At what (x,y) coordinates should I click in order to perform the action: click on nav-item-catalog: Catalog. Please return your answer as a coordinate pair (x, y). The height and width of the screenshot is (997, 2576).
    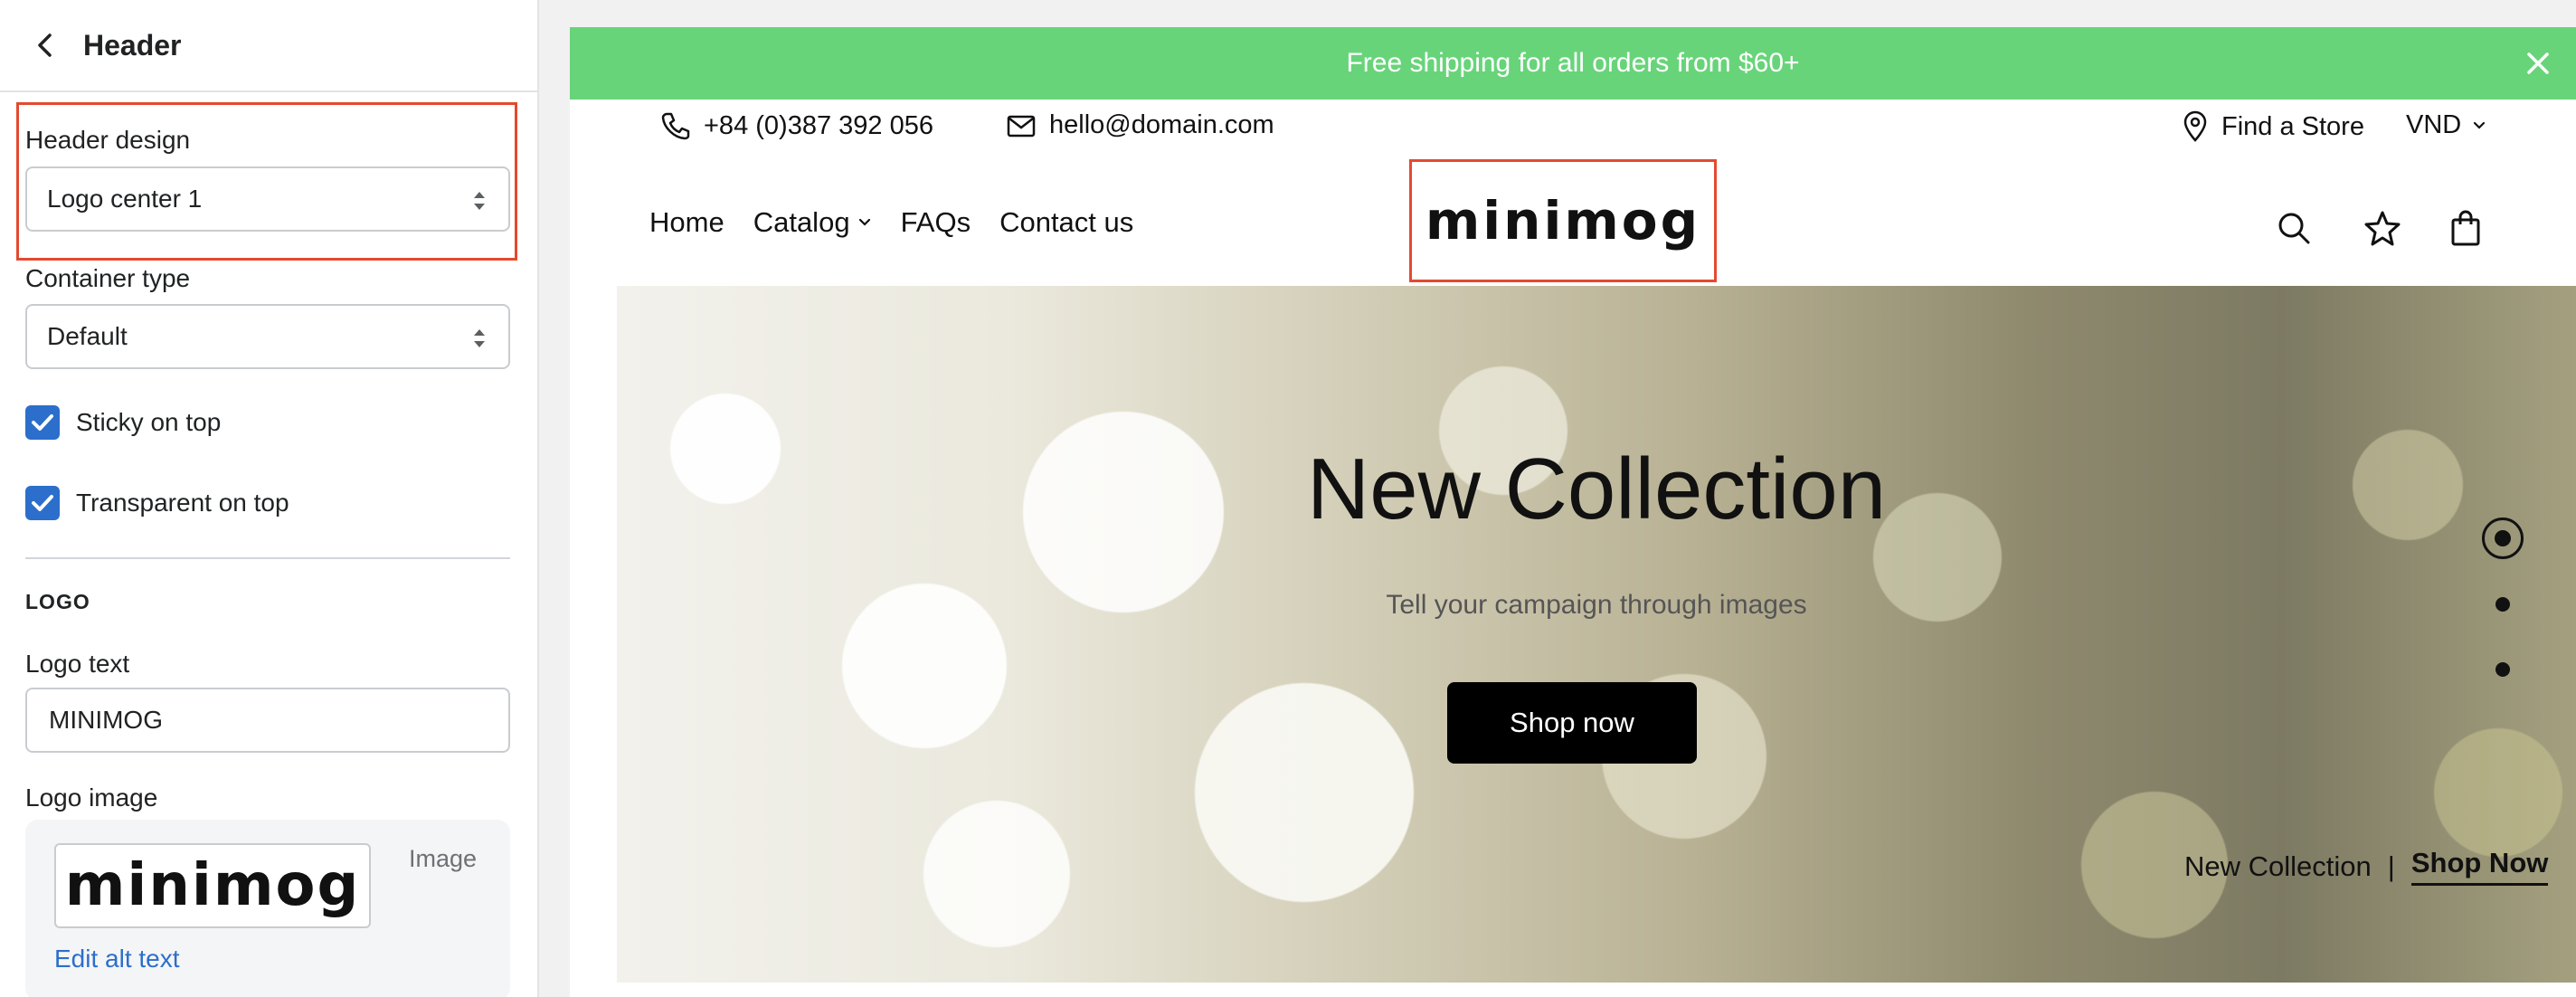
    Looking at the image, I should click on (813, 222).